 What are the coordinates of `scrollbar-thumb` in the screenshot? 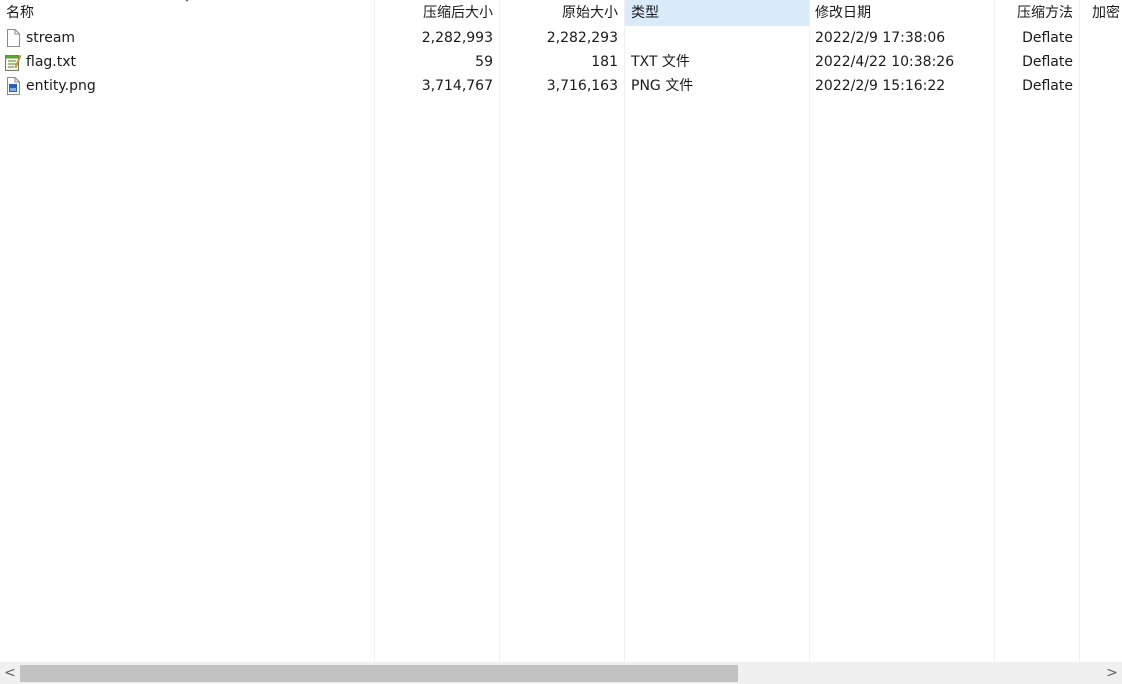 It's located at (379, 673).